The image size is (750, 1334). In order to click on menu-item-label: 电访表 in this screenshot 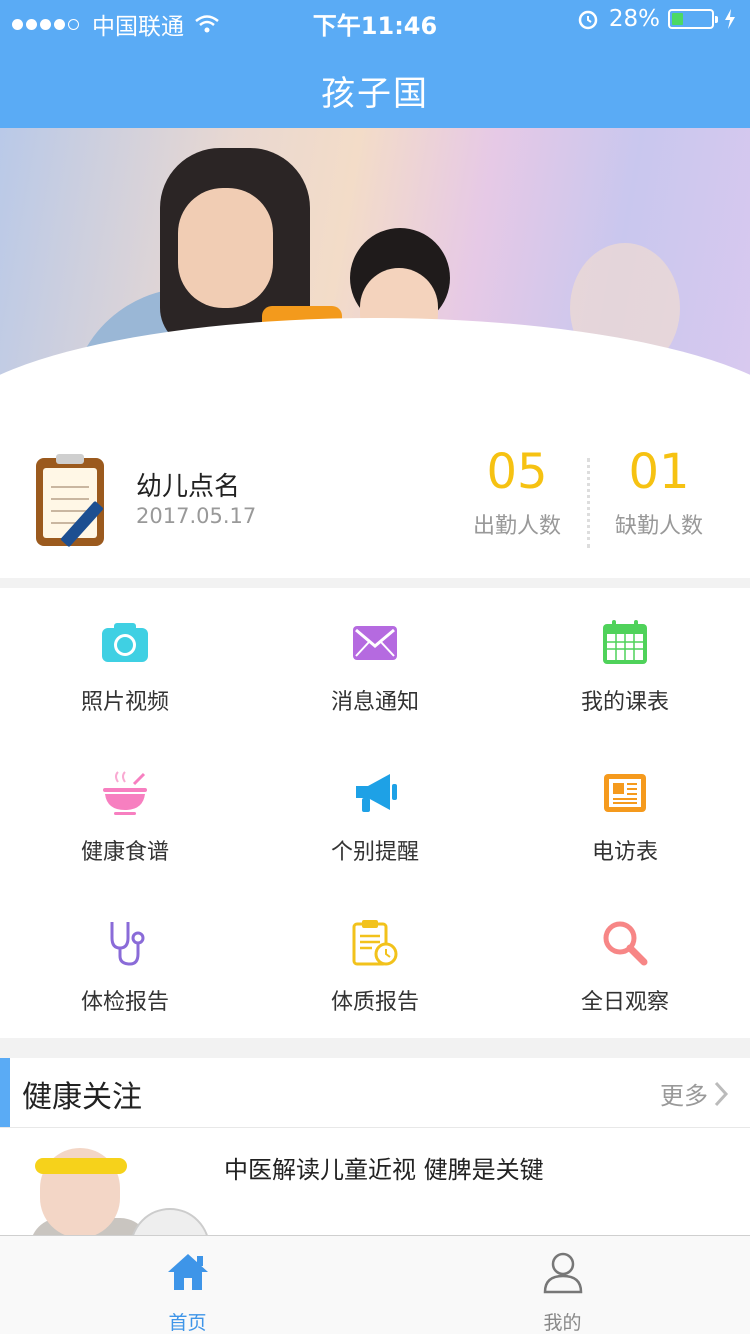, I will do `click(624, 852)`.